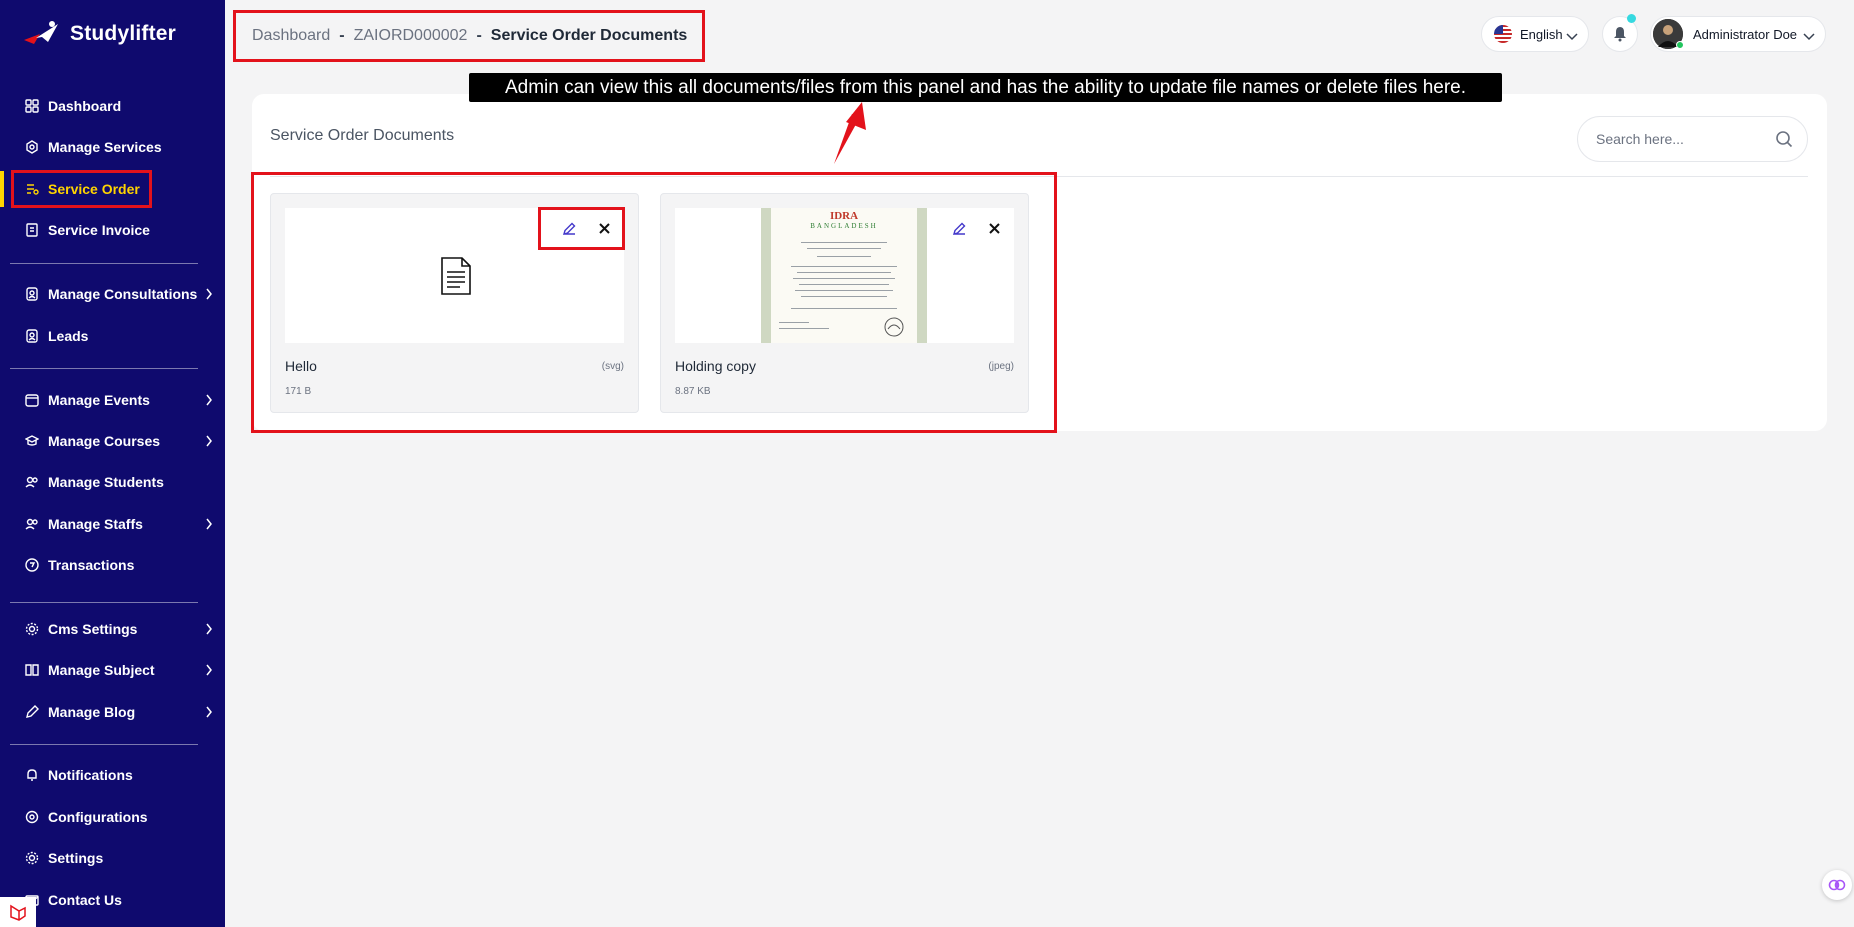 Image resolution: width=1854 pixels, height=927 pixels. I want to click on sidebar-item-cms-settings: Cms Settings, so click(112, 629).